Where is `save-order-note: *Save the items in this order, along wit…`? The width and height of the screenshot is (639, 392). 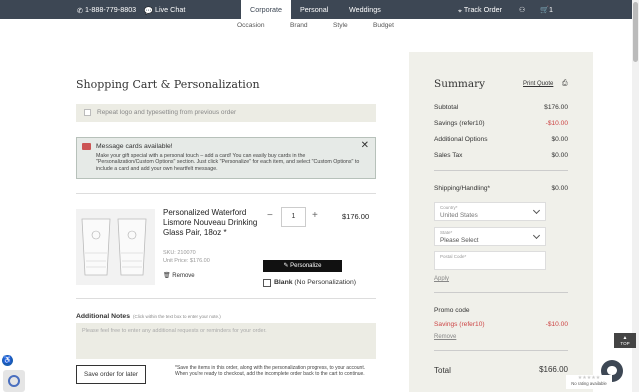
save-order-note: *Save the items in this order, along wit… is located at coordinates (270, 371).